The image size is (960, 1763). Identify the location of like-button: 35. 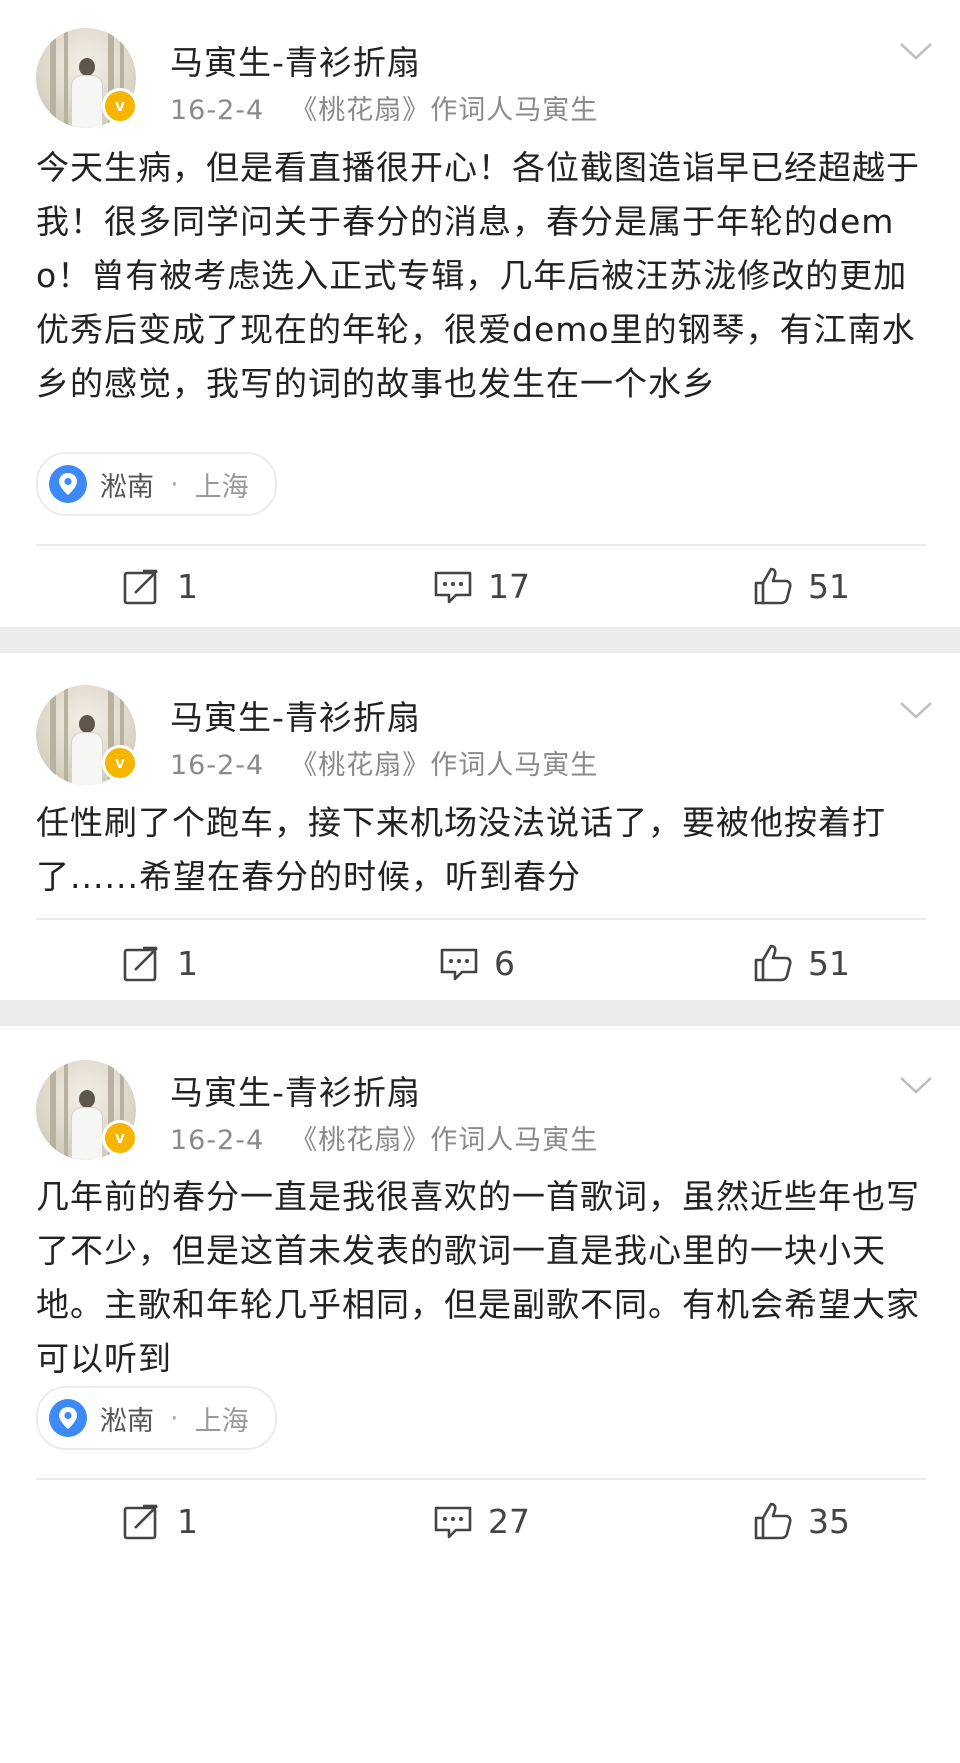
(801, 1521).